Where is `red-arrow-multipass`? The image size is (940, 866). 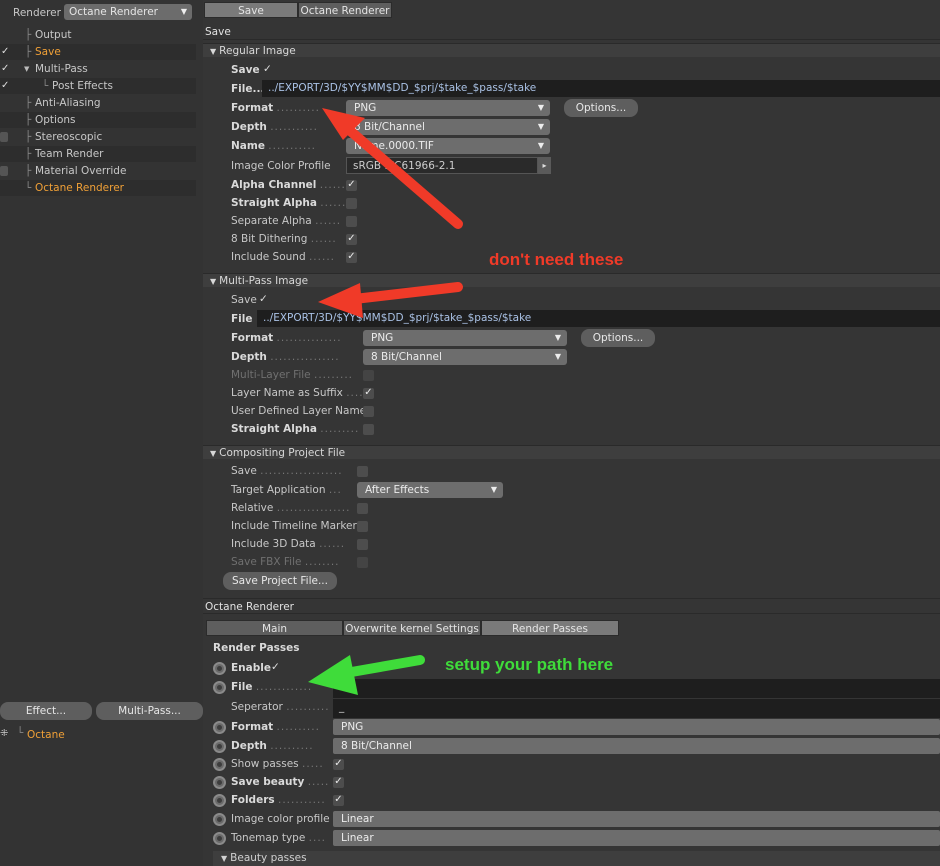
red-arrow-multipass is located at coordinates (390, 300).